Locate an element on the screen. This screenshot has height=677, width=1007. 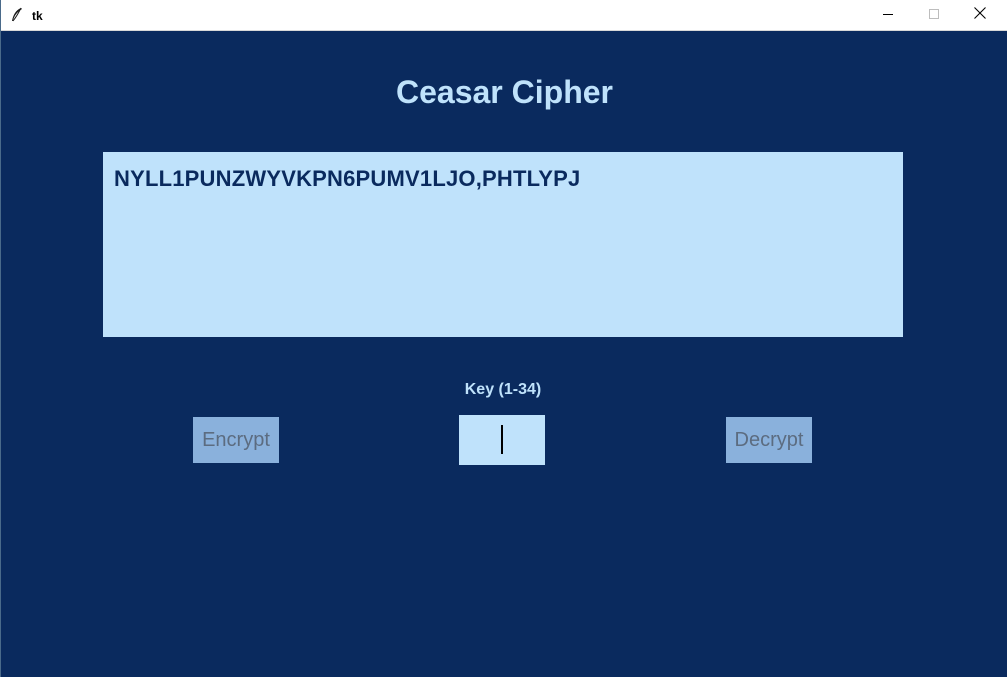
text-caret is located at coordinates (502, 439).